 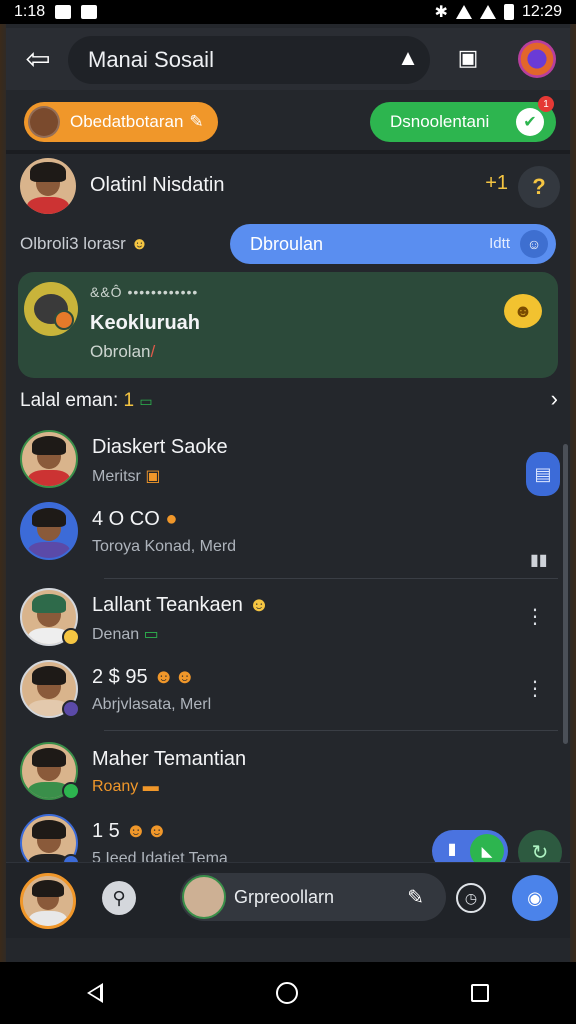 I want to click on top-contact: Olatinl Nisdatin +1 ?, so click(x=290, y=187).